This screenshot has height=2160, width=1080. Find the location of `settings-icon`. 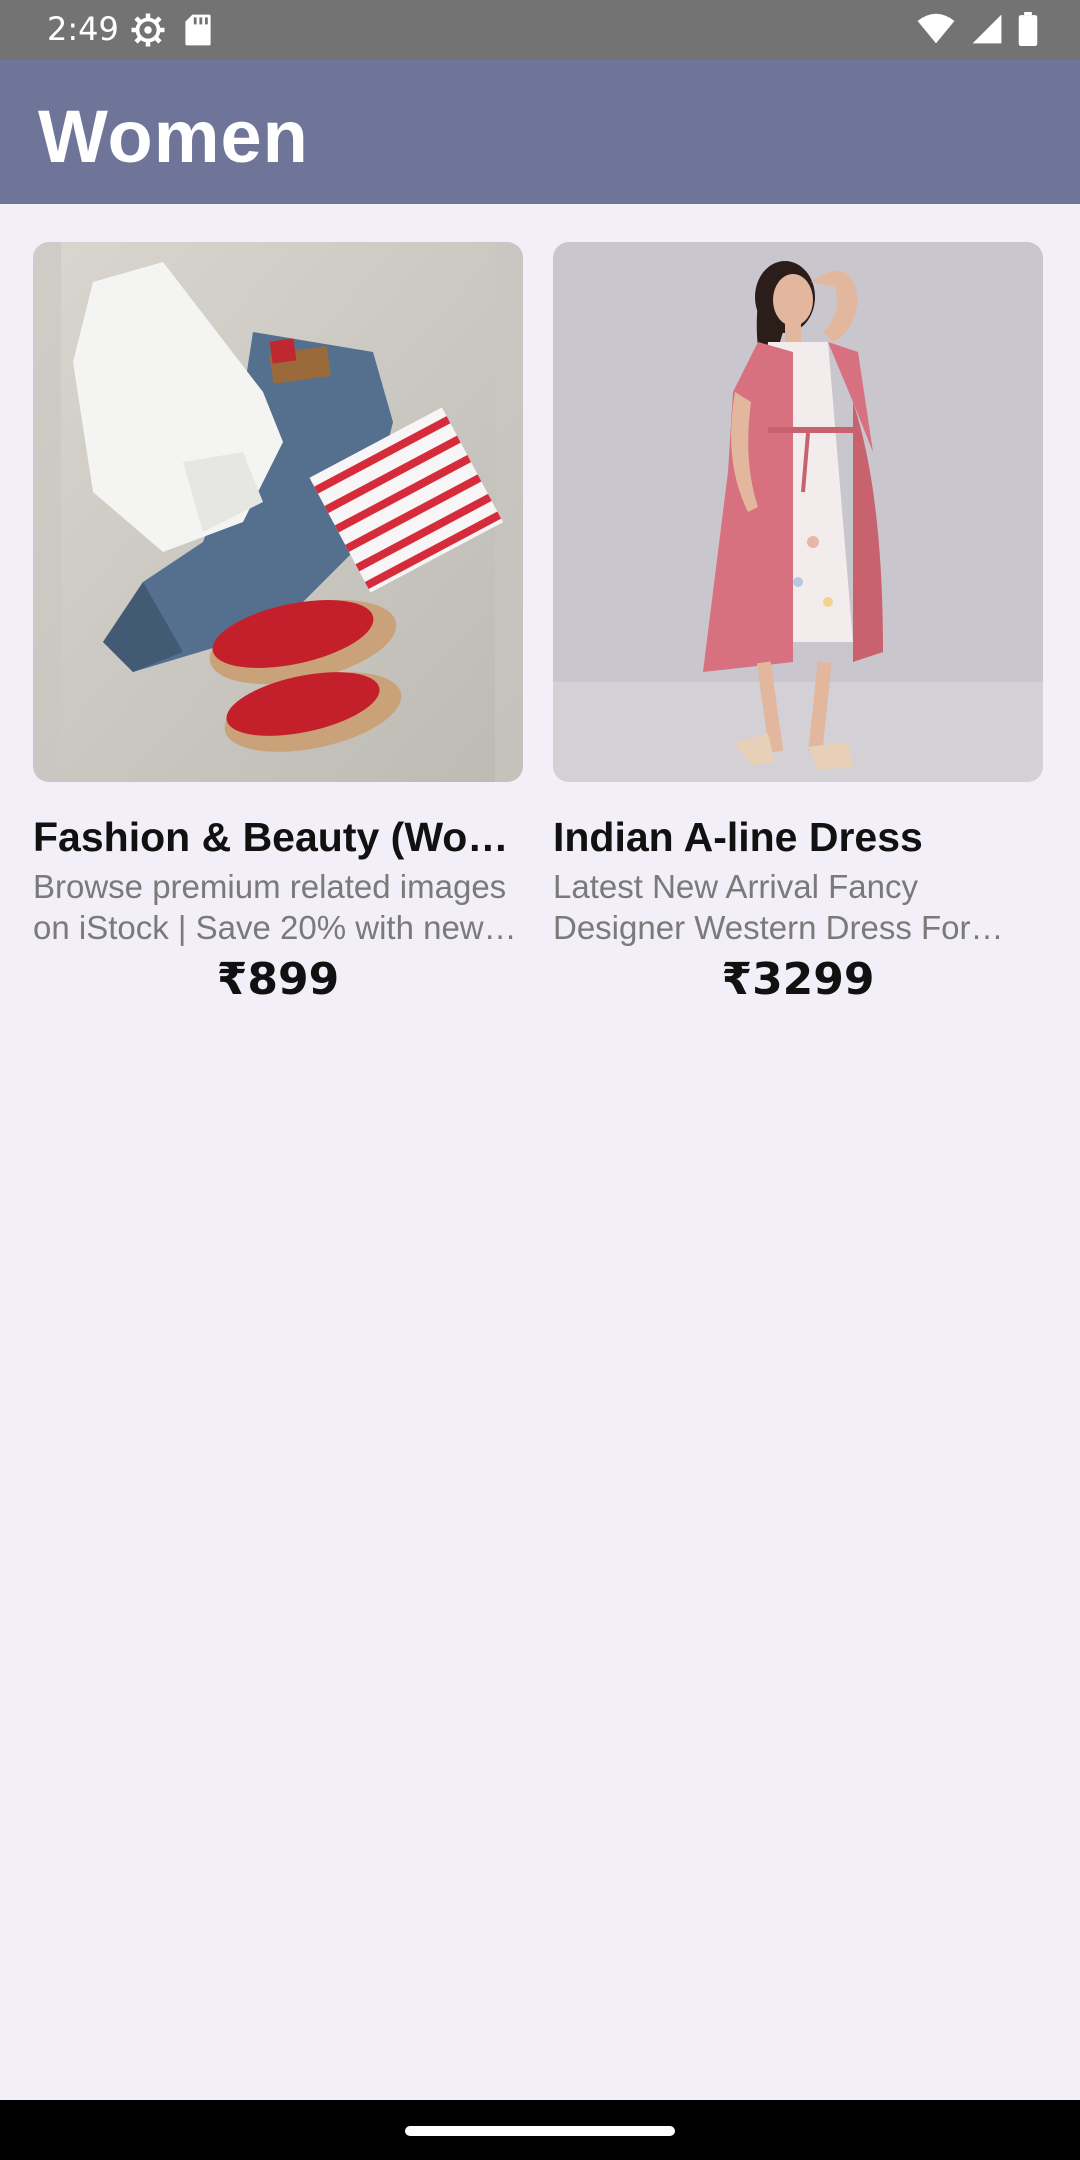

settings-icon is located at coordinates (148, 32).